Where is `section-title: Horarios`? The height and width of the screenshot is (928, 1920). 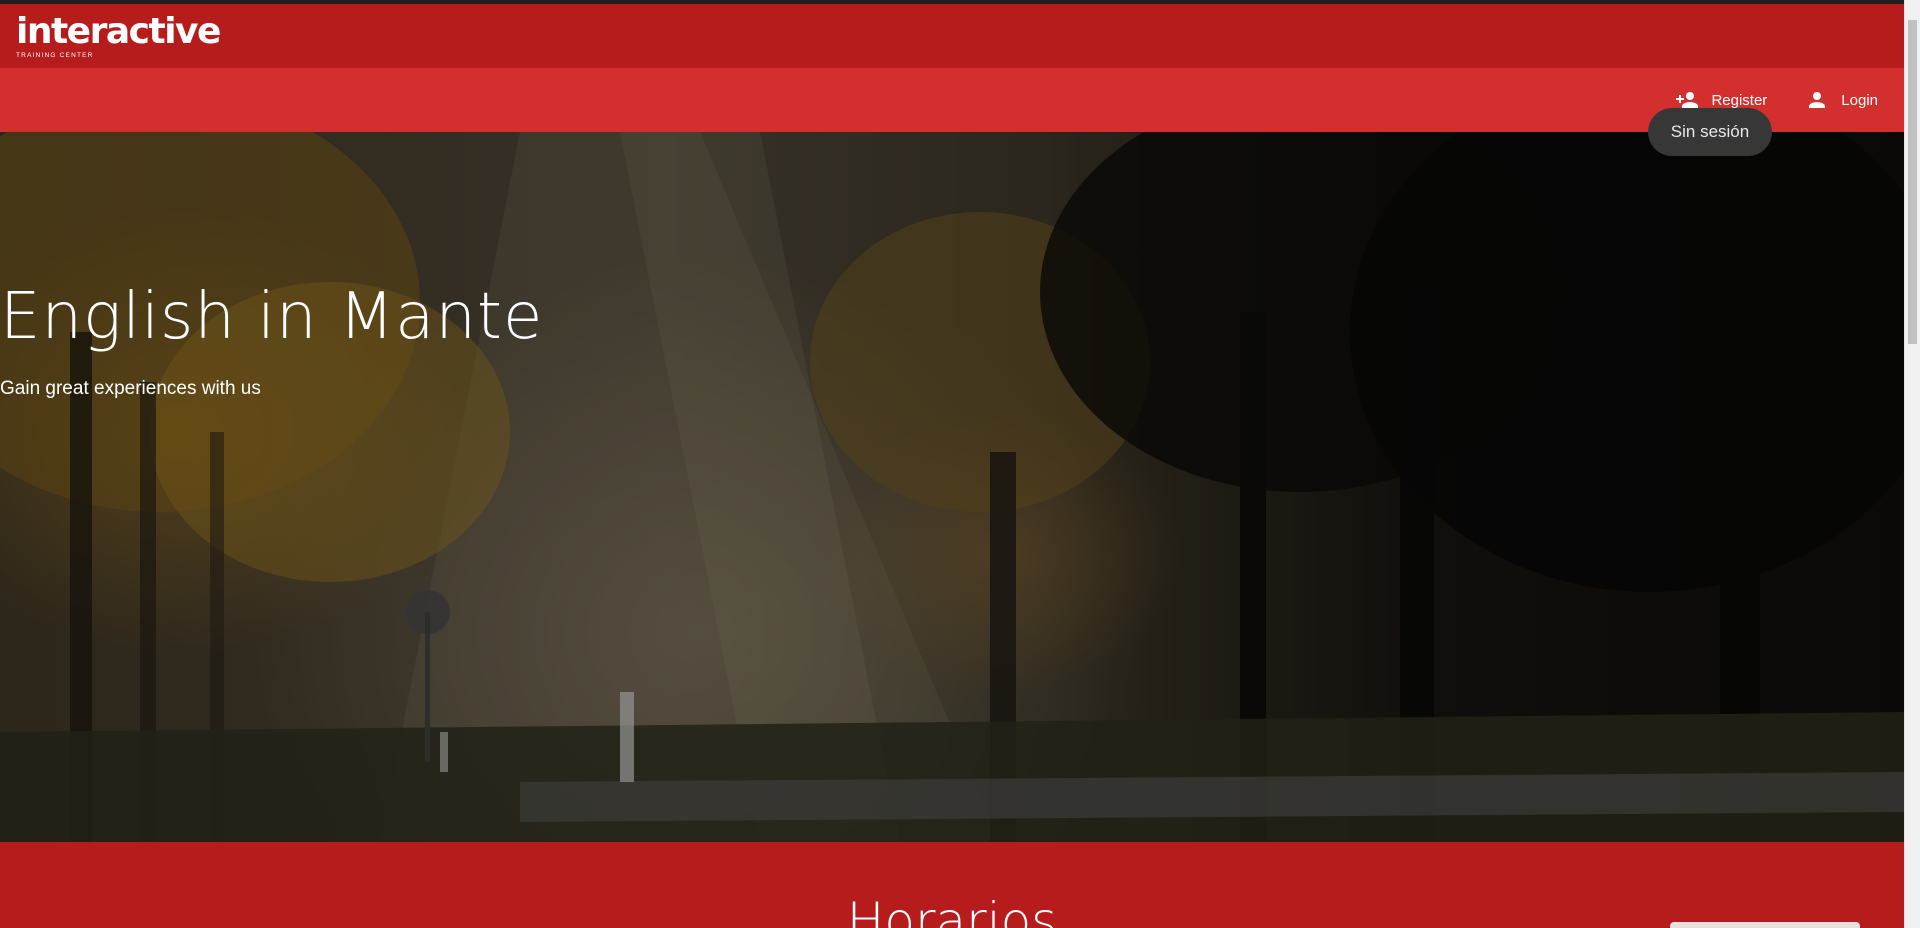 section-title: Horarios is located at coordinates (952, 910).